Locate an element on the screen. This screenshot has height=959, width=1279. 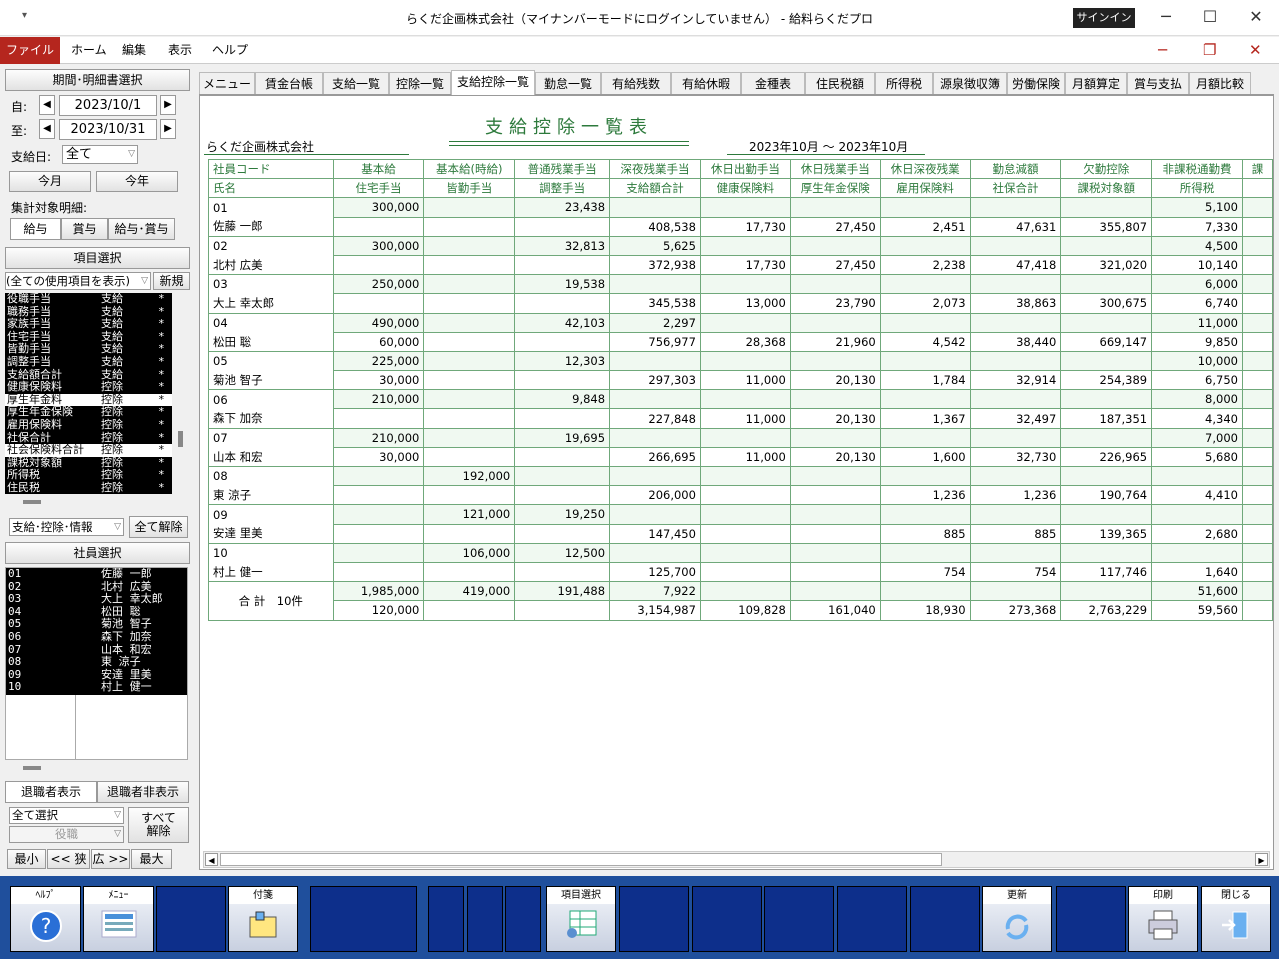
item-list-row: 住民税 控除 * is located at coordinates (88, 487).